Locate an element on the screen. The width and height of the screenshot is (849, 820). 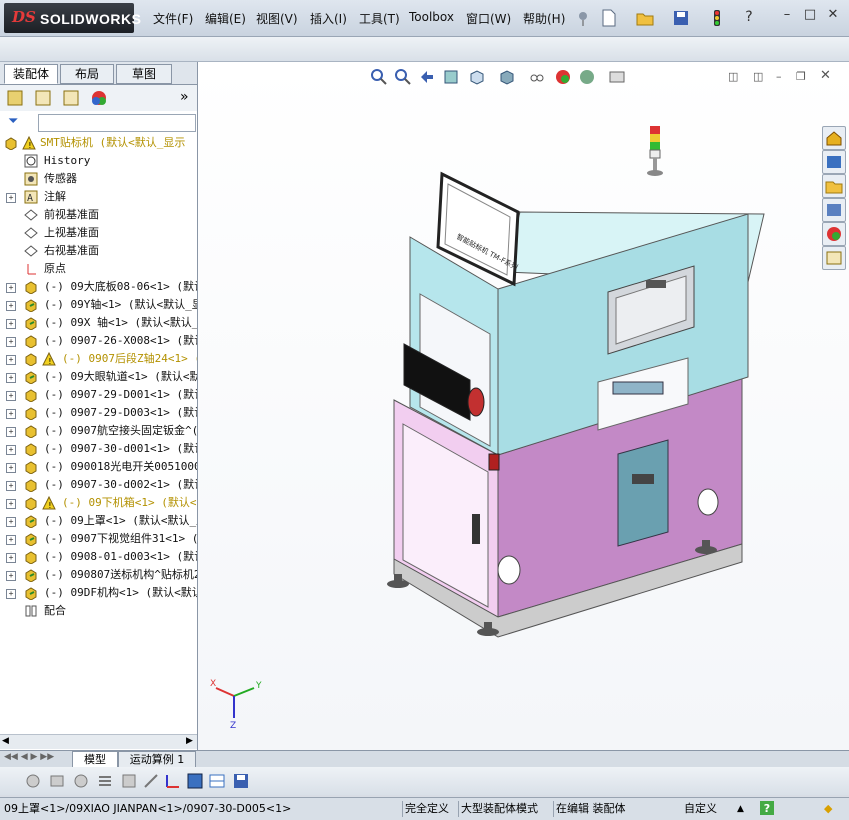
tree-item: + (-) 090018光电开关00510002 is located at coordinates (98, 467).